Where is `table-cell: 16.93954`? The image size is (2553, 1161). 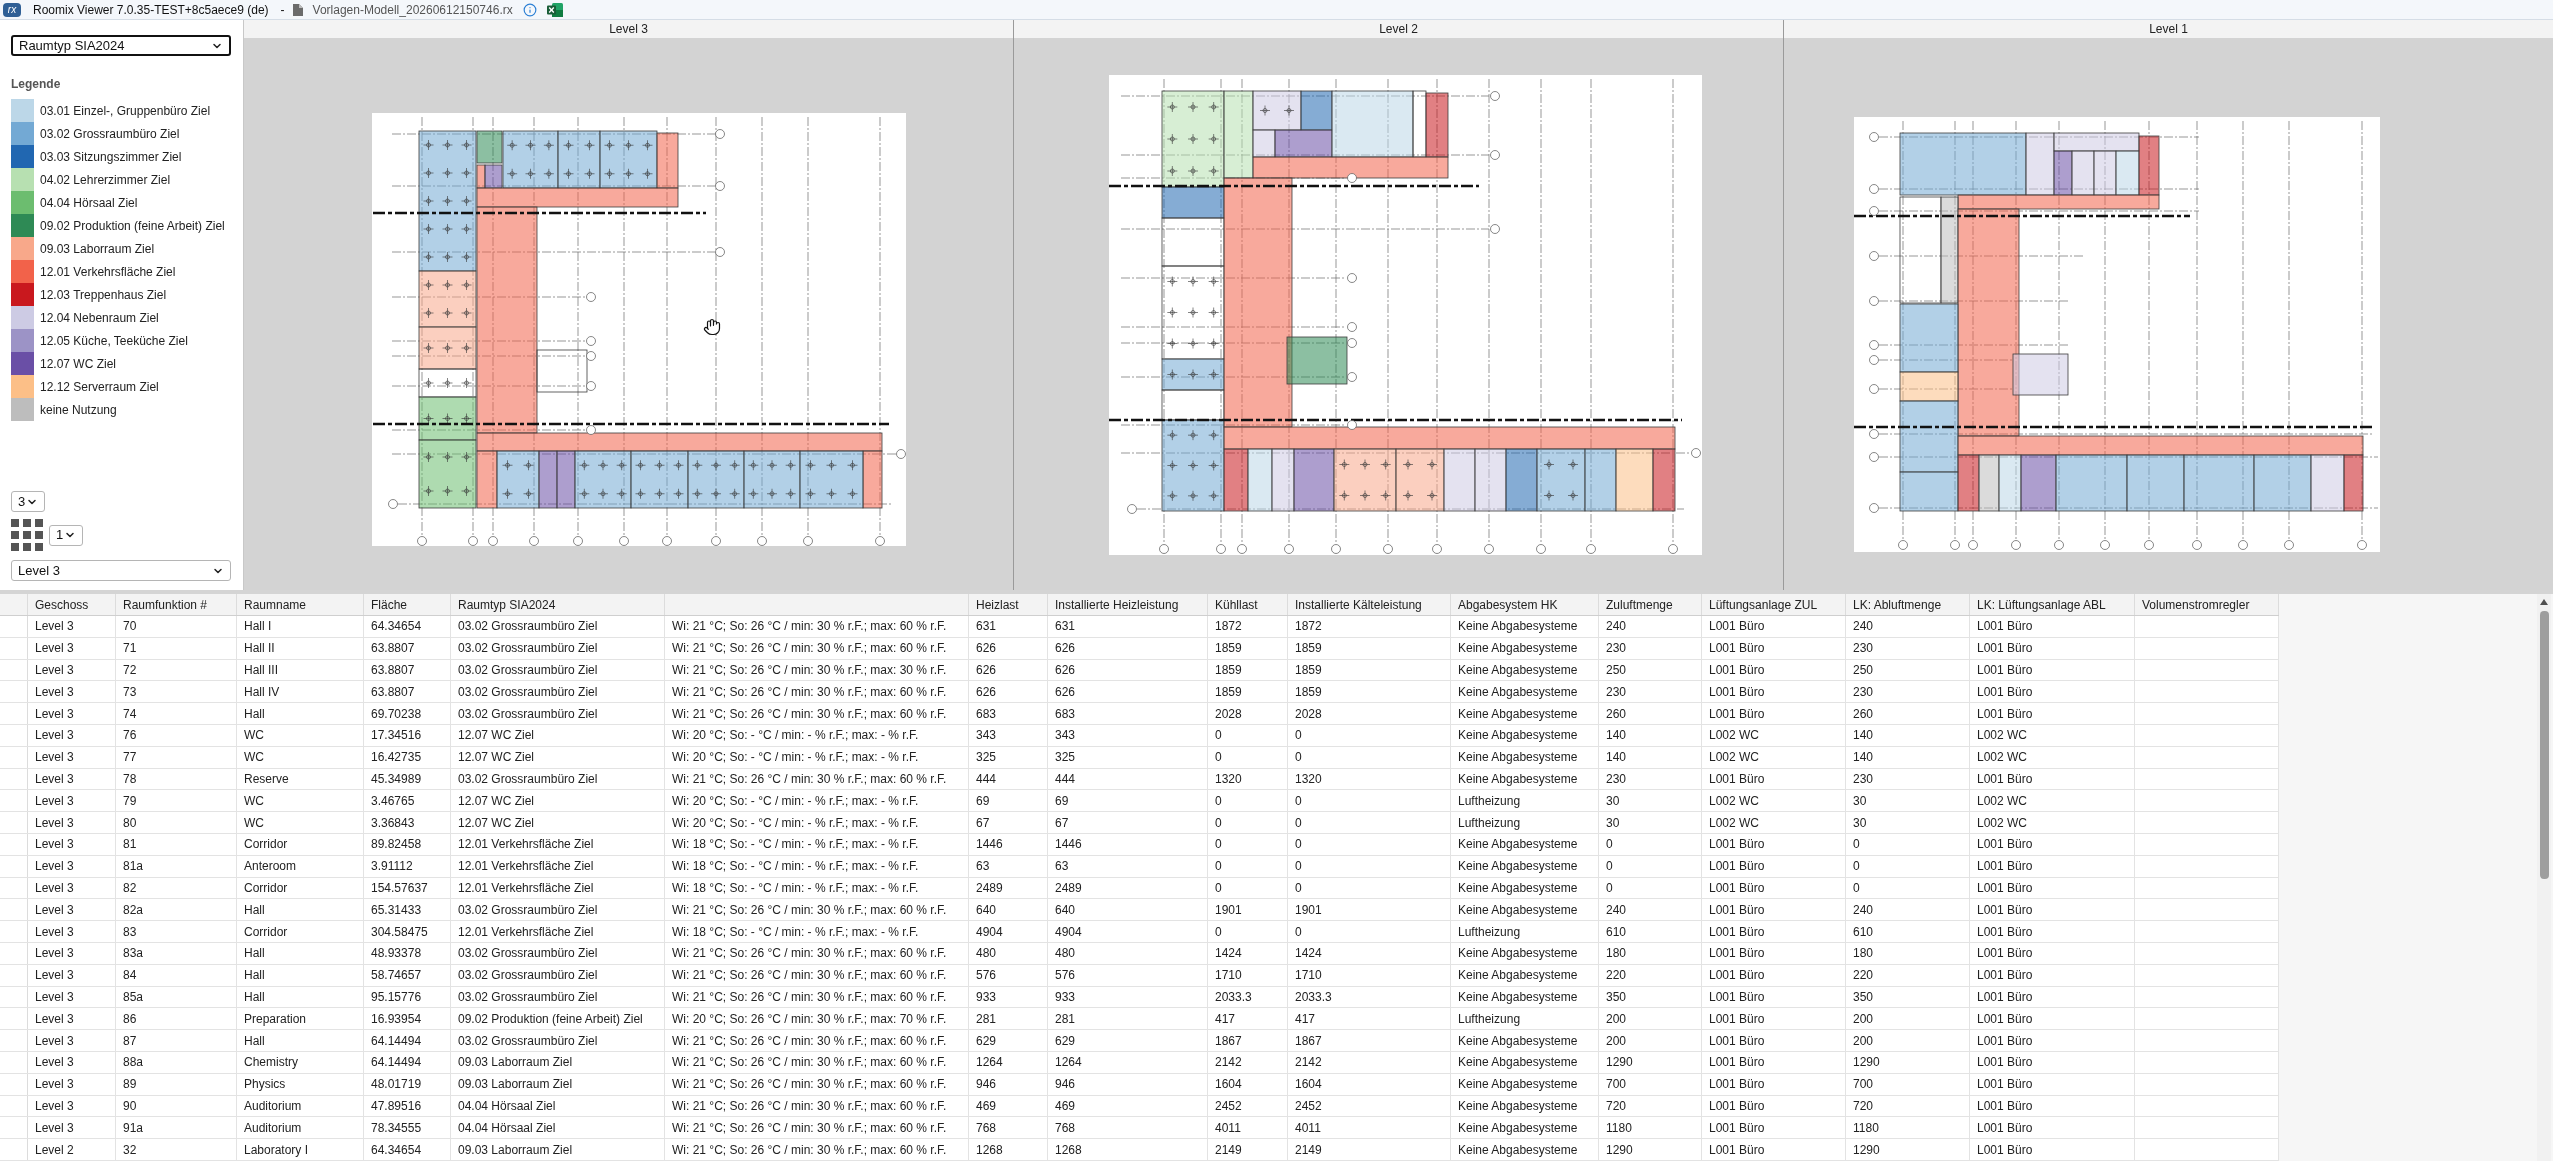 table-cell: 16.93954 is located at coordinates (407, 1019).